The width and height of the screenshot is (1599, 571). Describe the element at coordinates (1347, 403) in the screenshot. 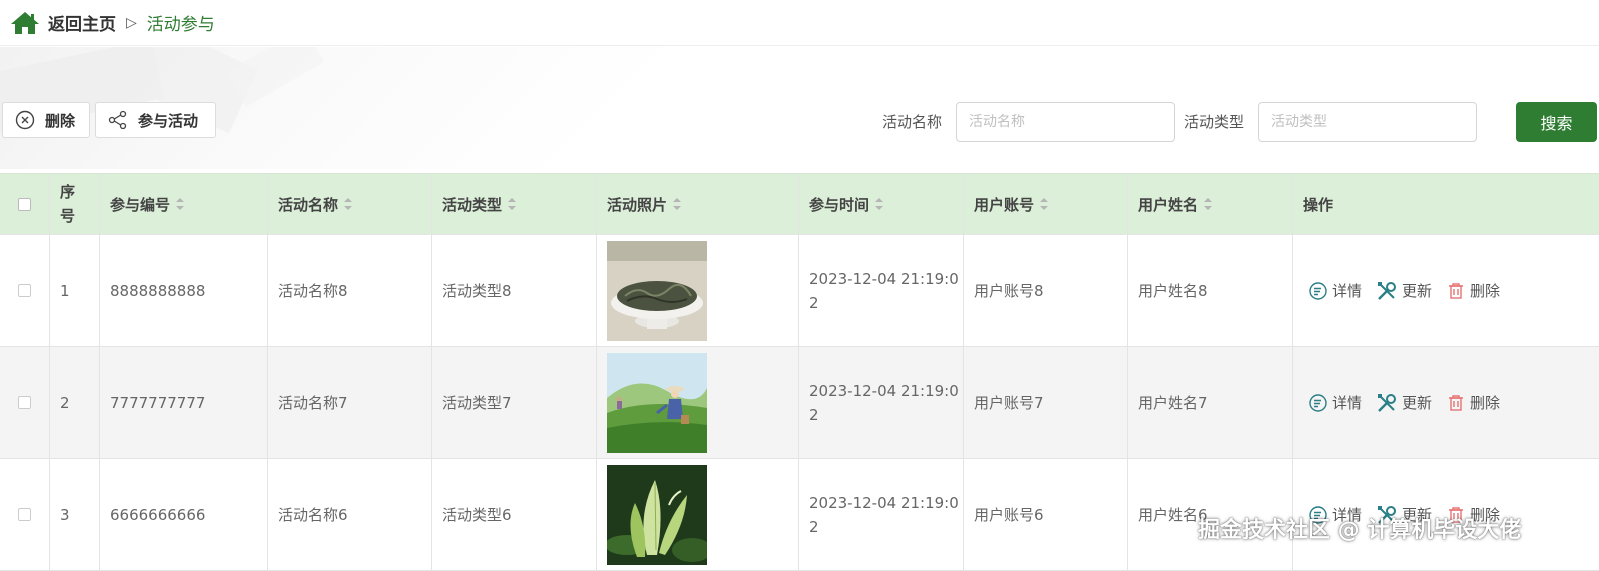

I see `detail-label: 详情` at that location.